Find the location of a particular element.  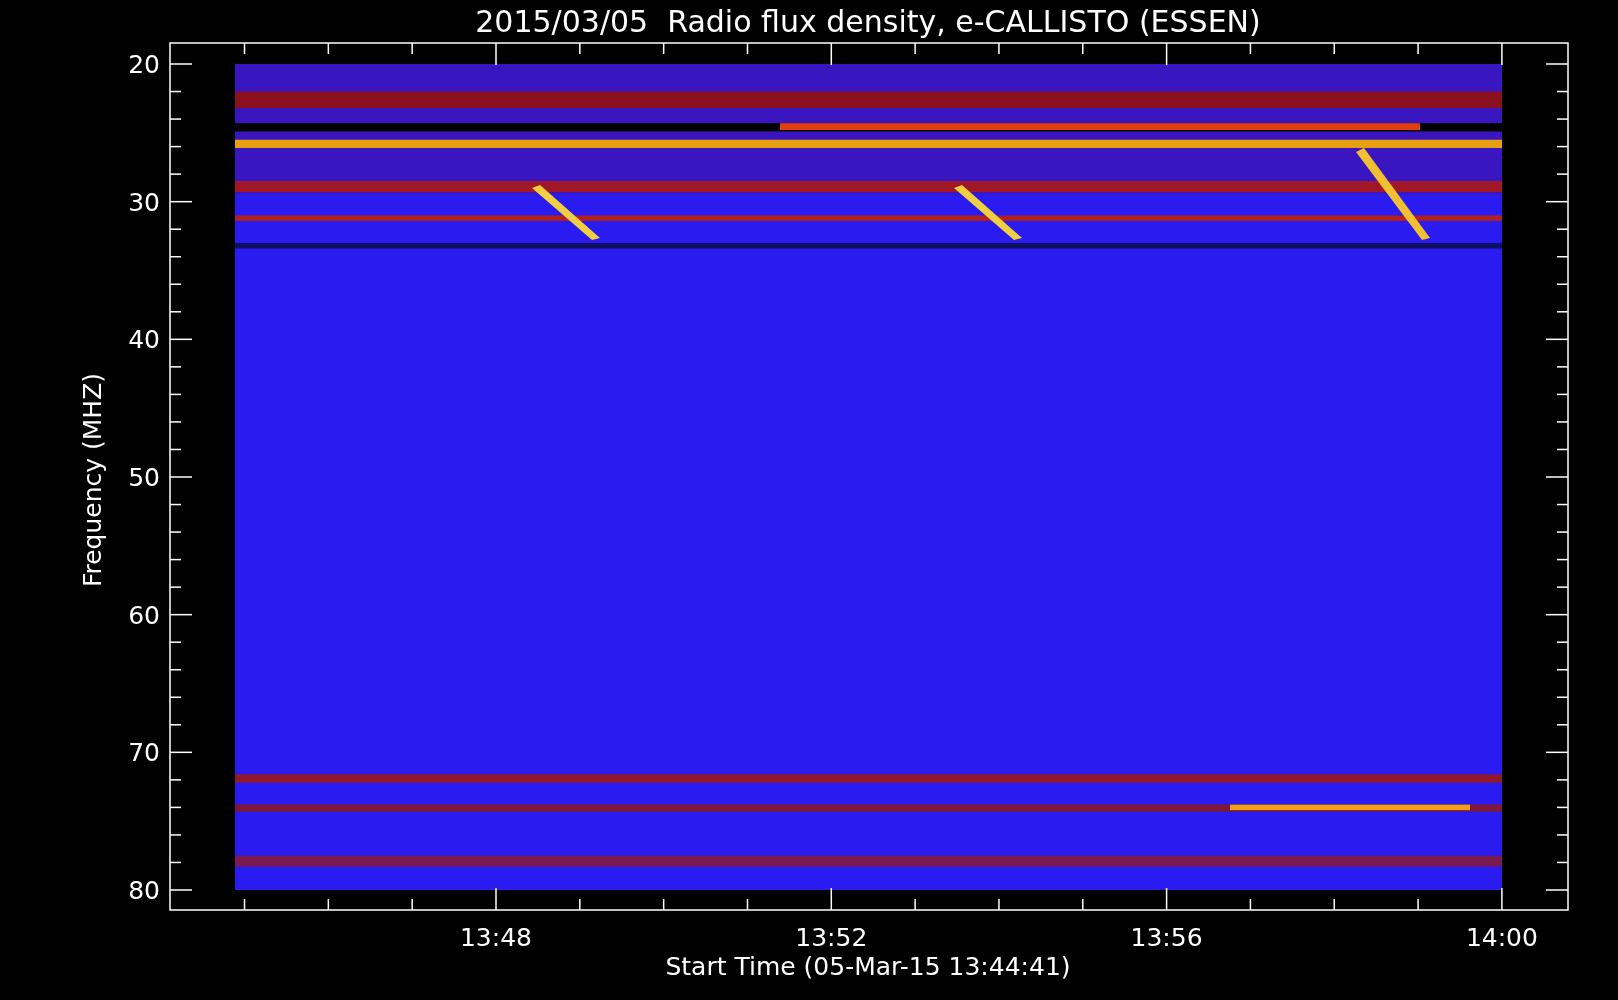

tick-label: 40 is located at coordinates (144, 340).